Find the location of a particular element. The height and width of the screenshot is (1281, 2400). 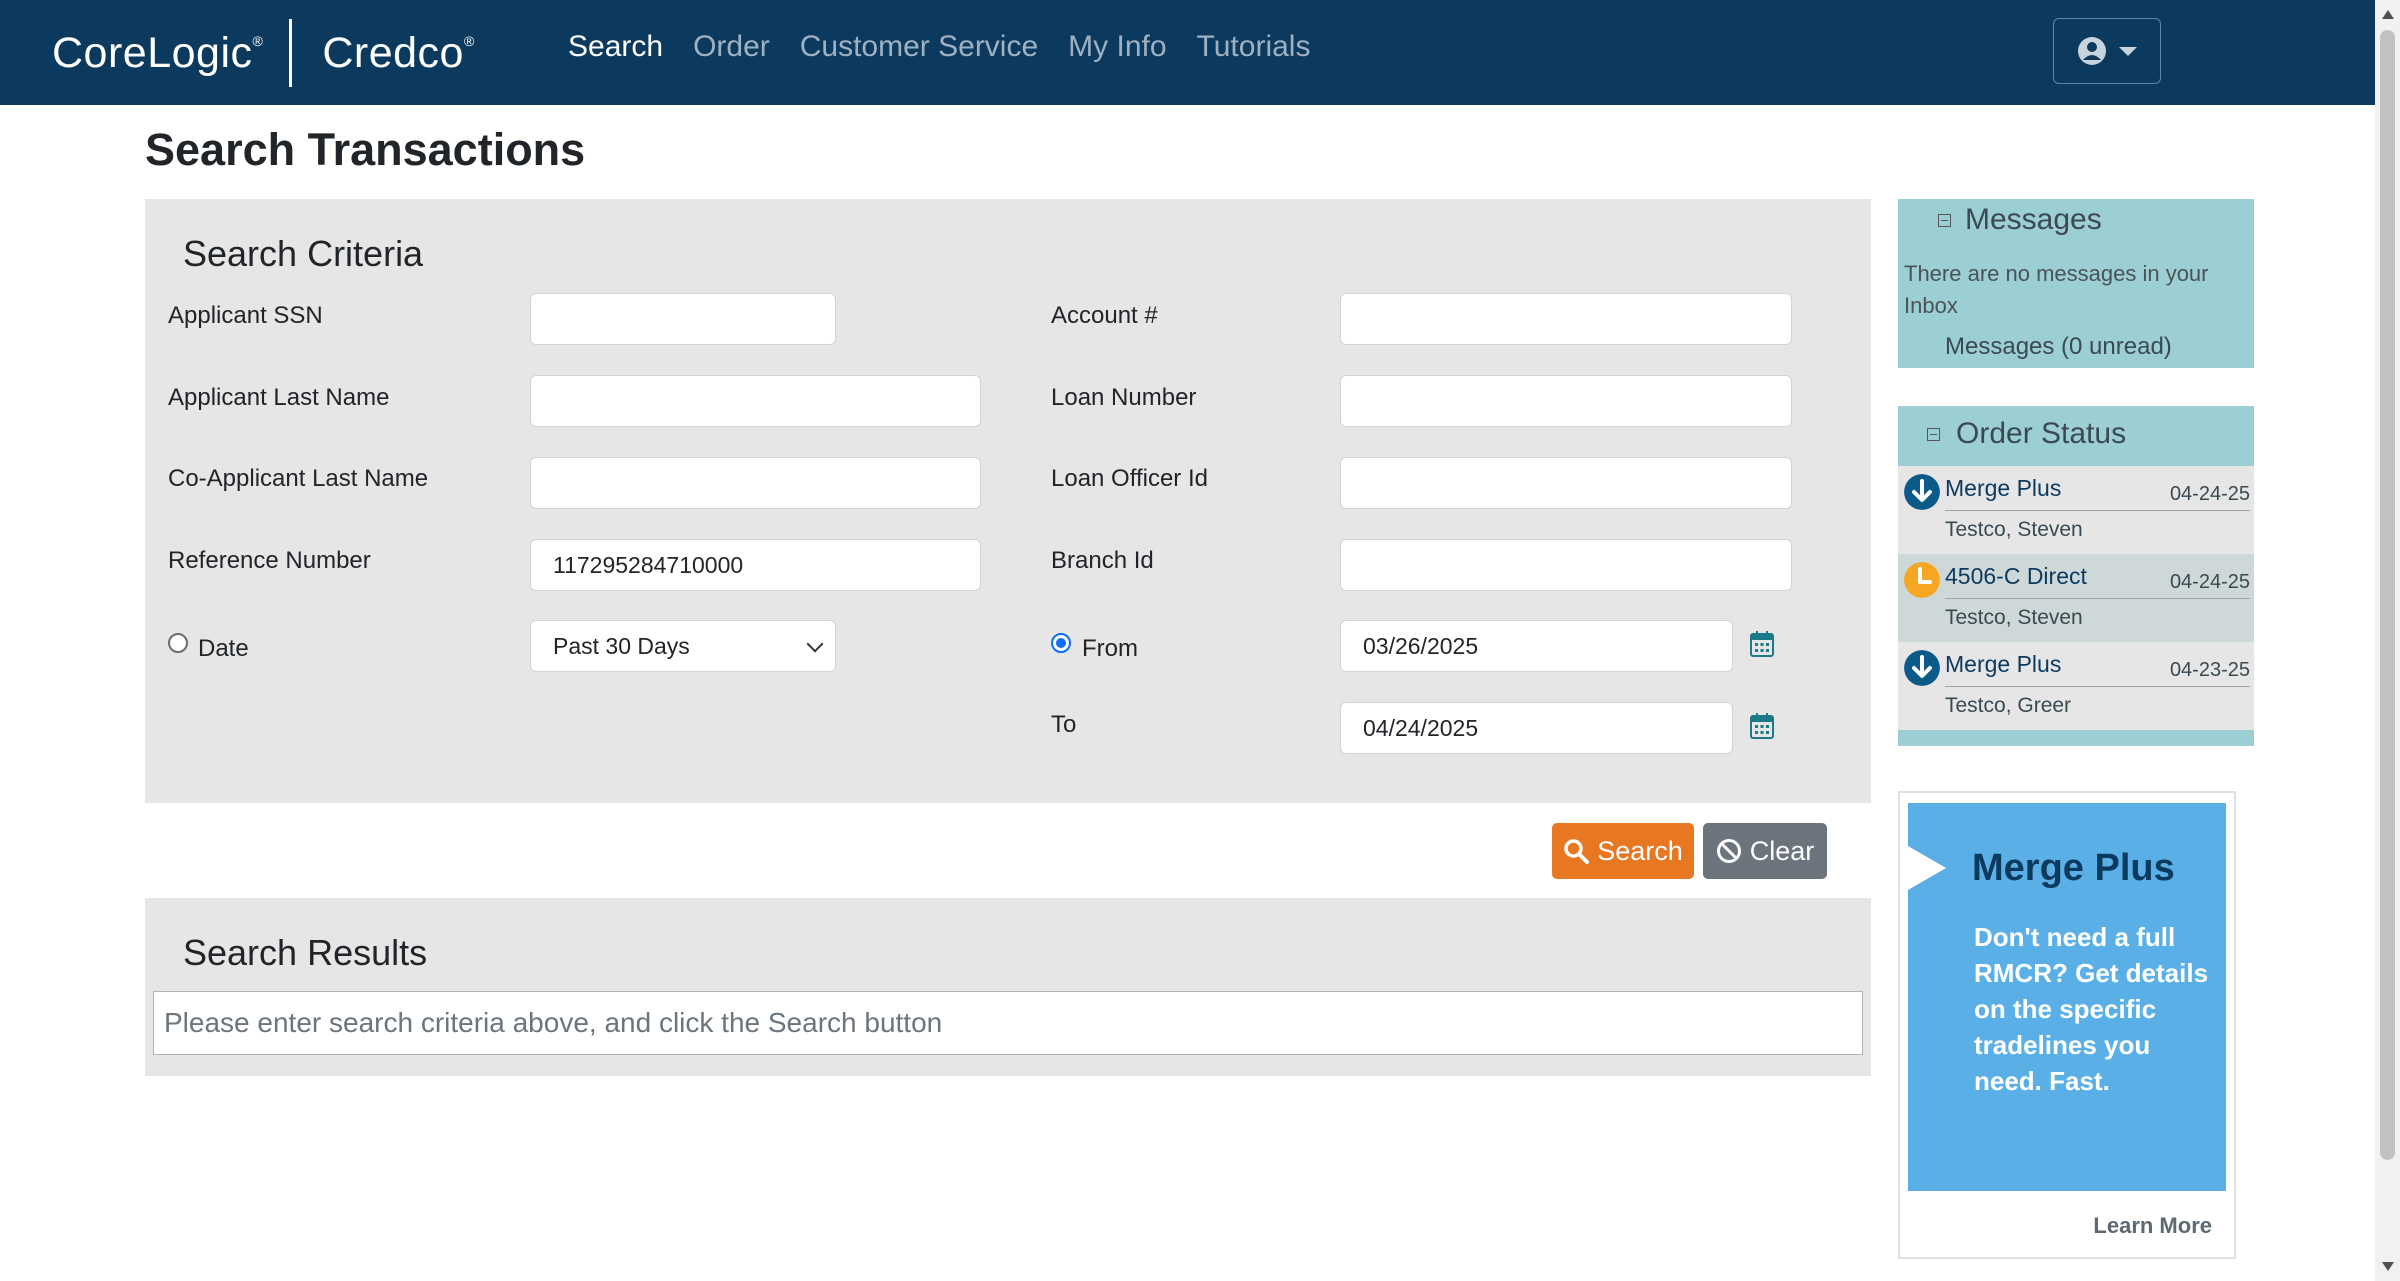

nav-search: Search is located at coordinates (615, 47).